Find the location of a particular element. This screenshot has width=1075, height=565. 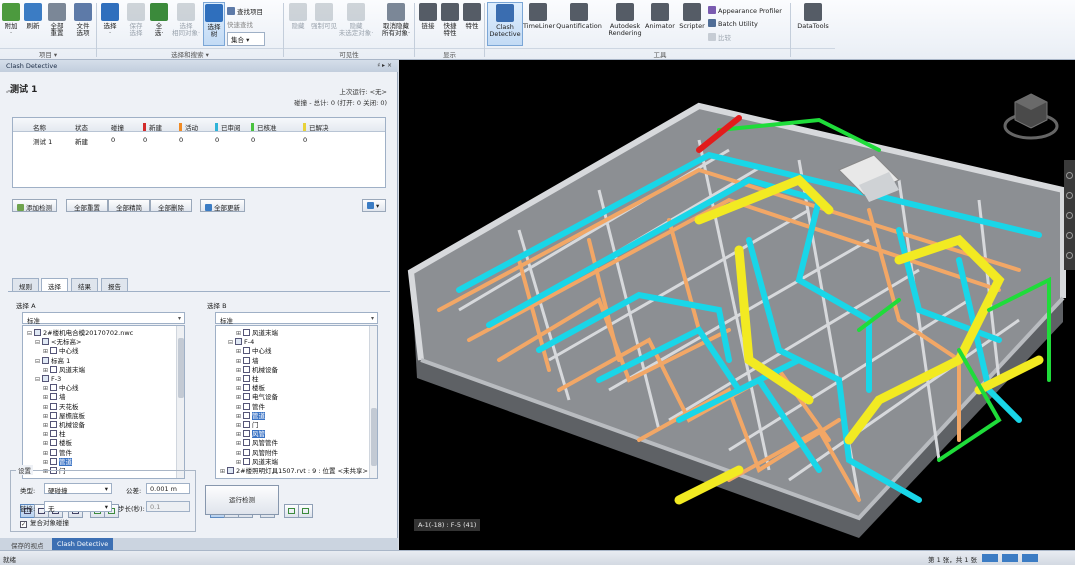

tab-saved-viewpoints: 保存的视点 is located at coordinates (27, 544).